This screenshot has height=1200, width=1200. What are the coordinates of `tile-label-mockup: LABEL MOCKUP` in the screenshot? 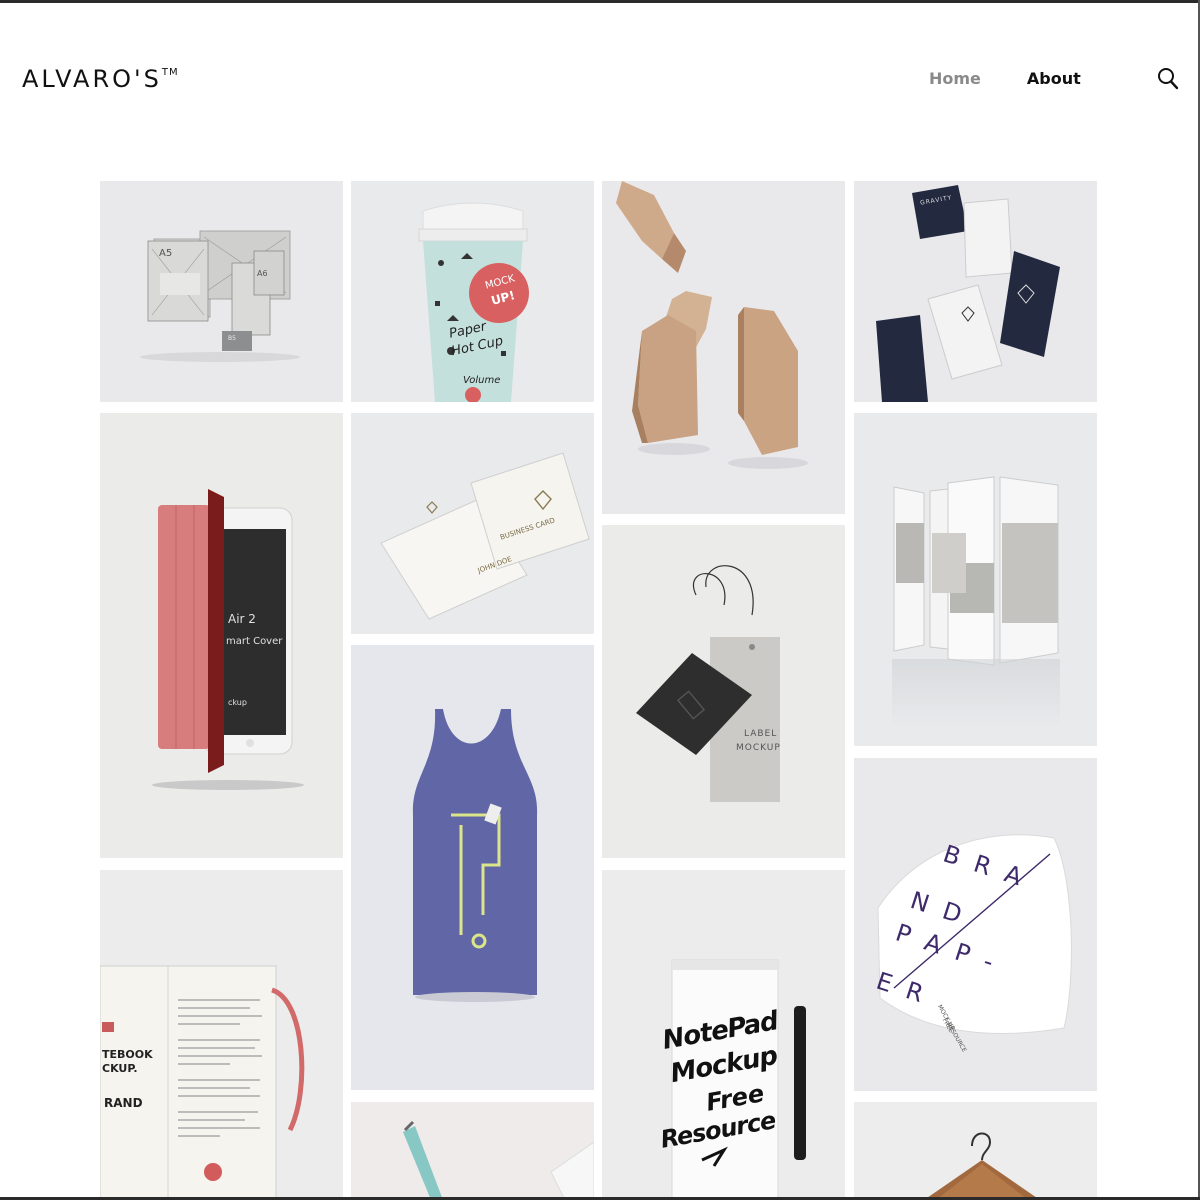 It's located at (723, 691).